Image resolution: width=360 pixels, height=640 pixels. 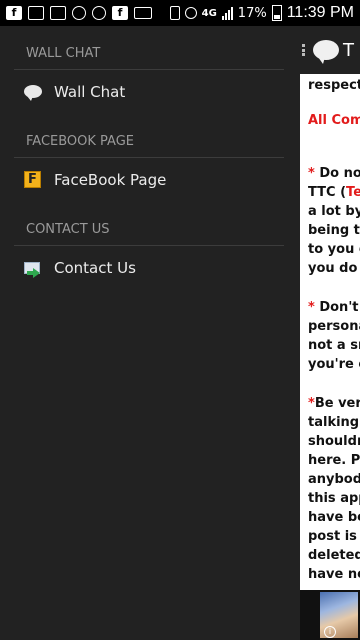 I want to click on facebook-page-icon: F, so click(x=34, y=180).